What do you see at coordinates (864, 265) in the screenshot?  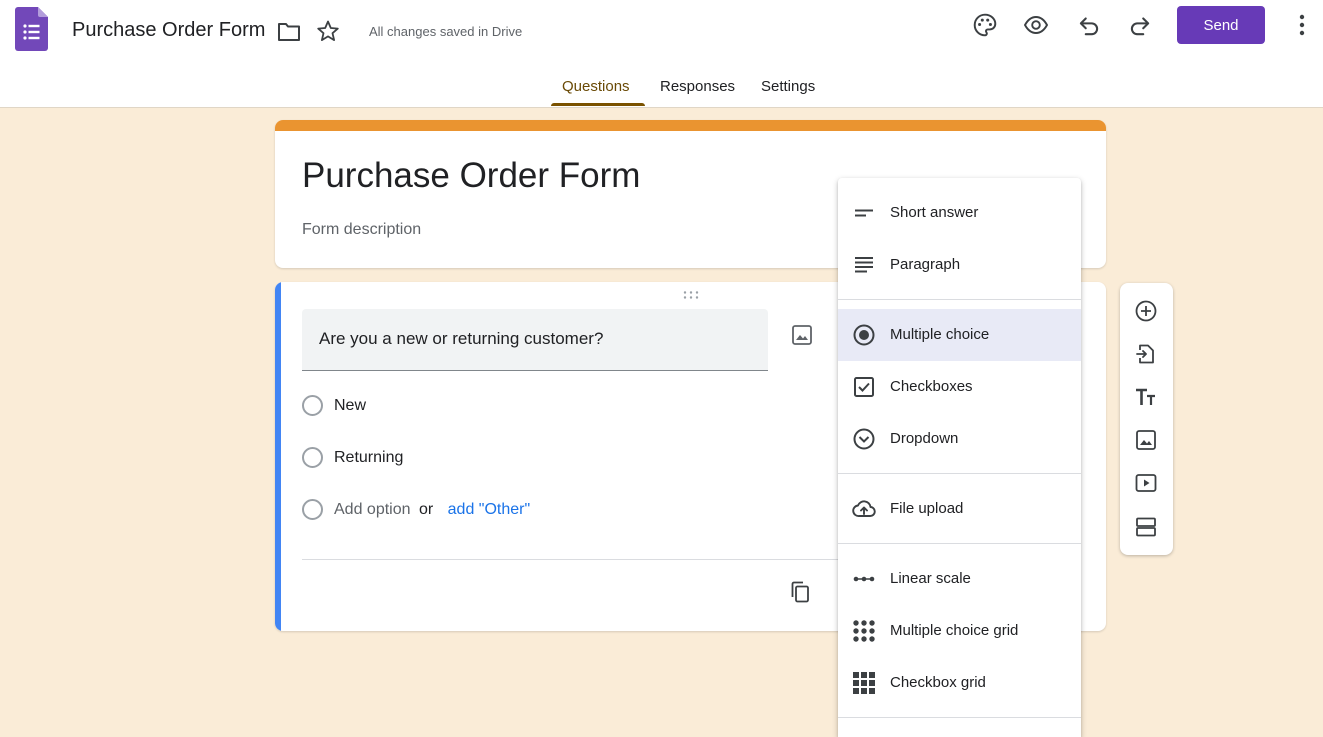 I see `paragraph-icon` at bounding box center [864, 265].